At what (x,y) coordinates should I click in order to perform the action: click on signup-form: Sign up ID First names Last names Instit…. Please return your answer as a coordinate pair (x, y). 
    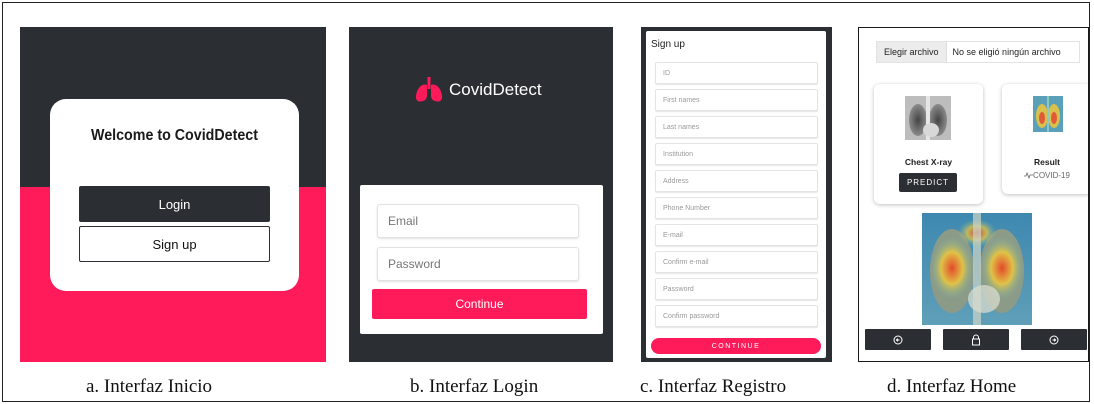
    Looking at the image, I should click on (736, 194).